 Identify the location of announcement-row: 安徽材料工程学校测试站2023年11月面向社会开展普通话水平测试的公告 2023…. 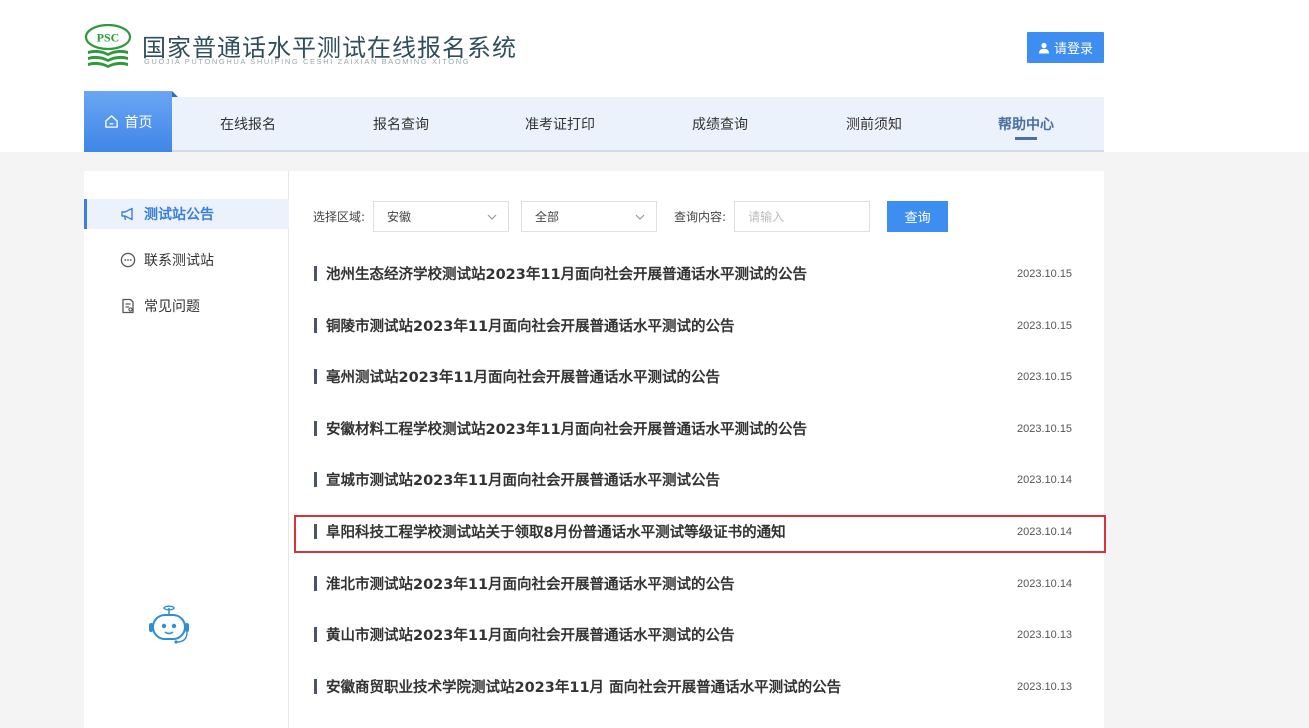
(698, 428).